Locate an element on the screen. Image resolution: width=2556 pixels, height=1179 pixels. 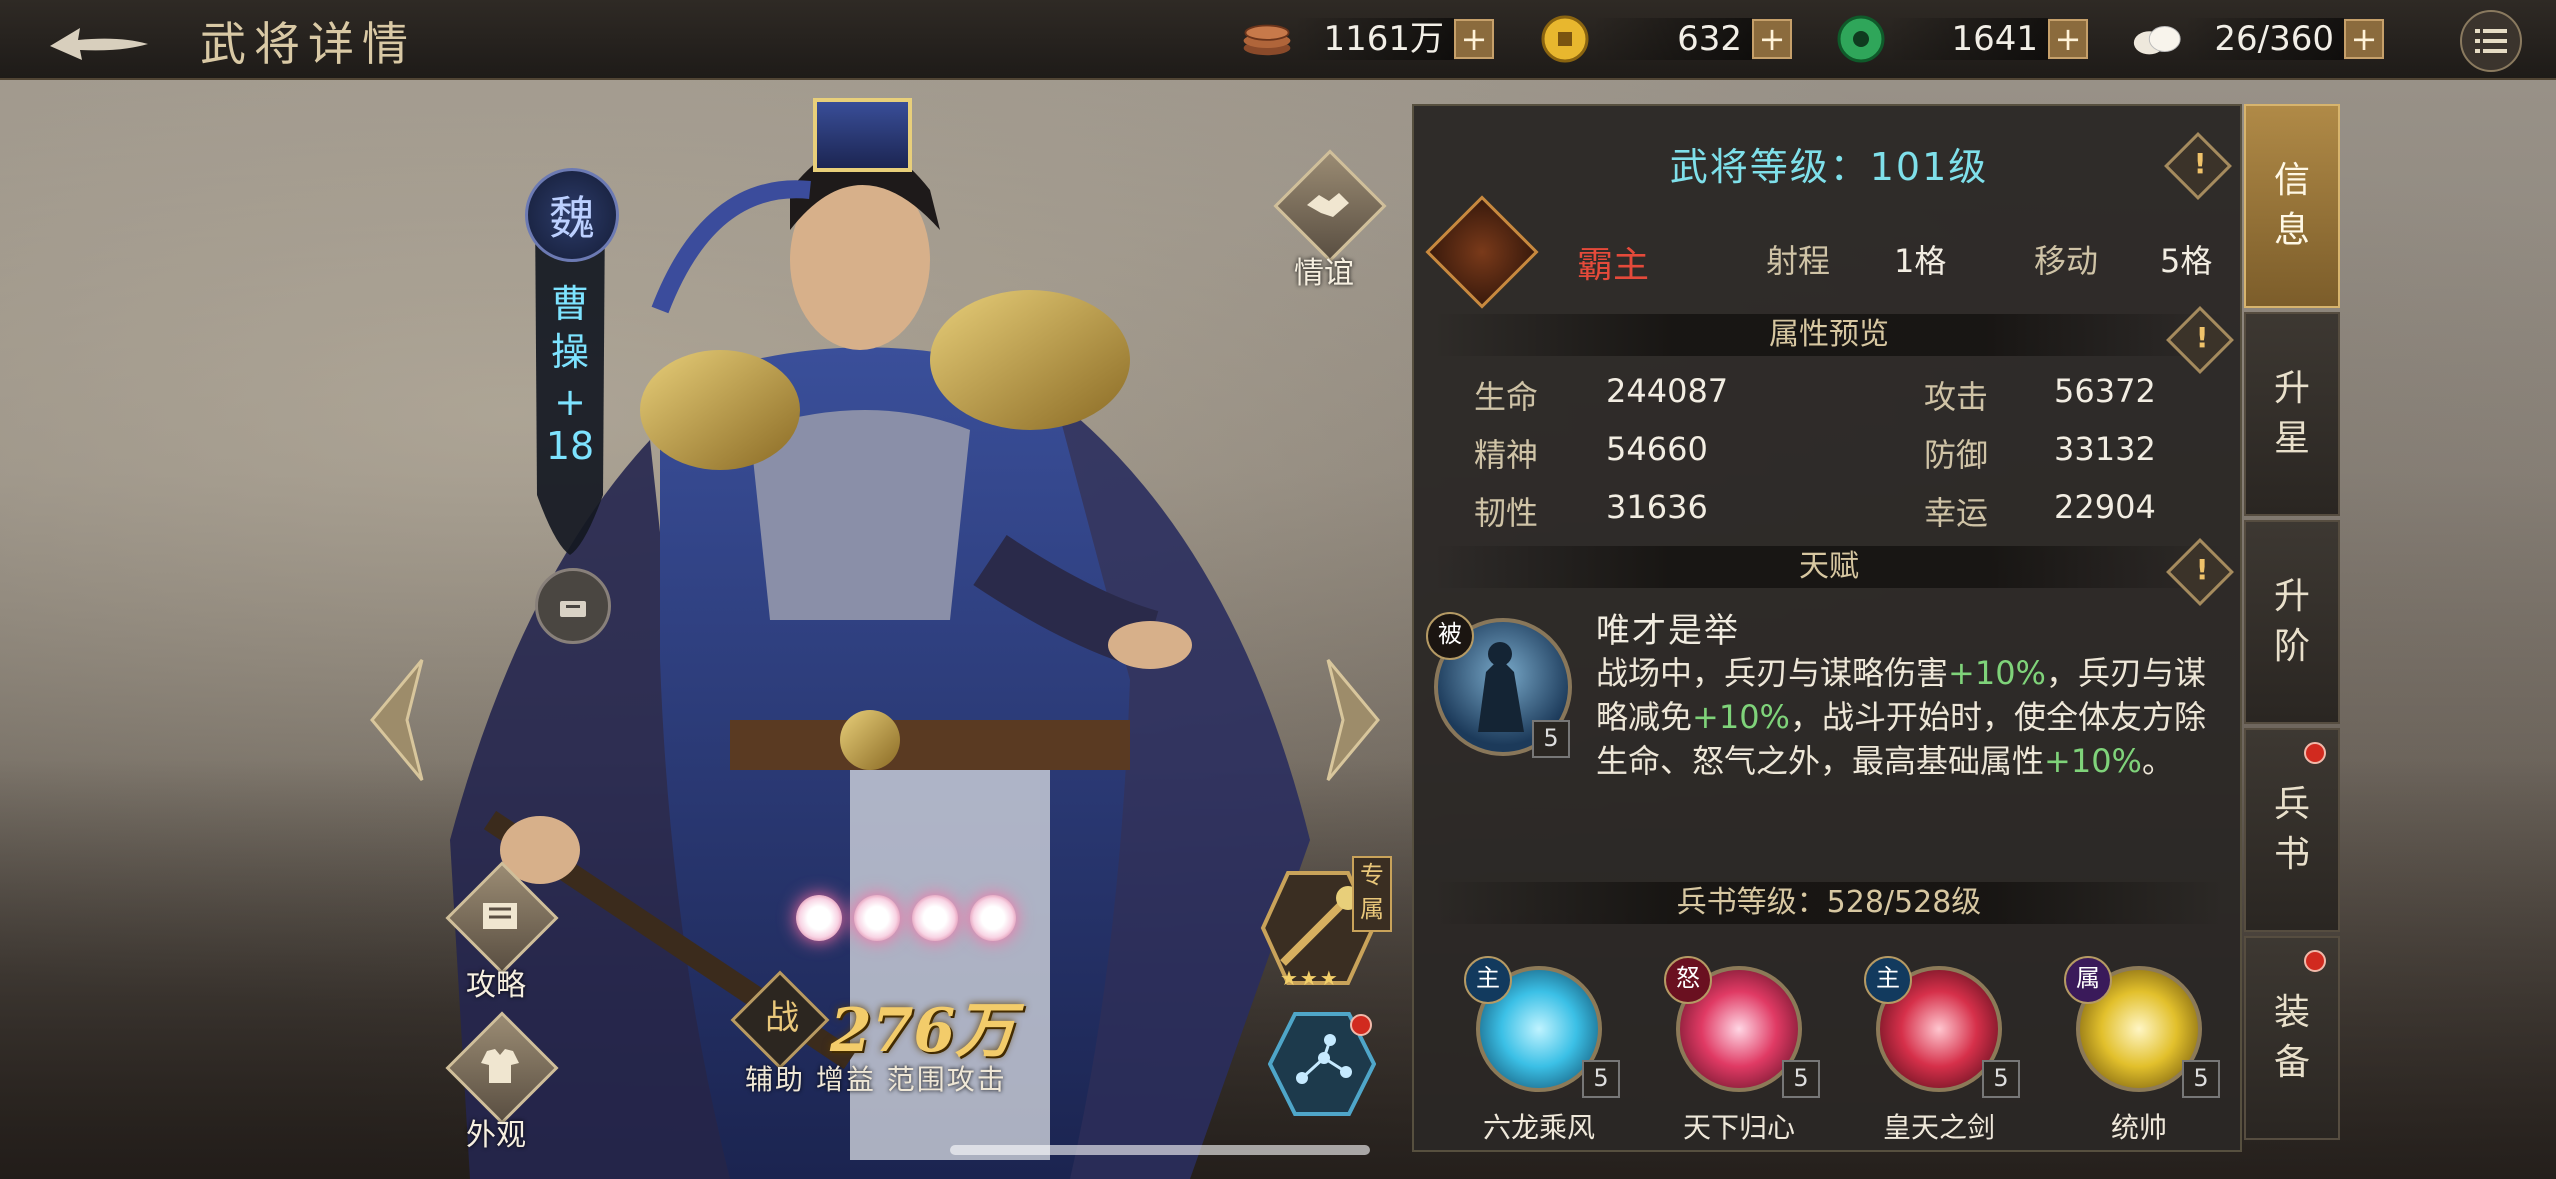
strategy-button is located at coordinates (502, 918).